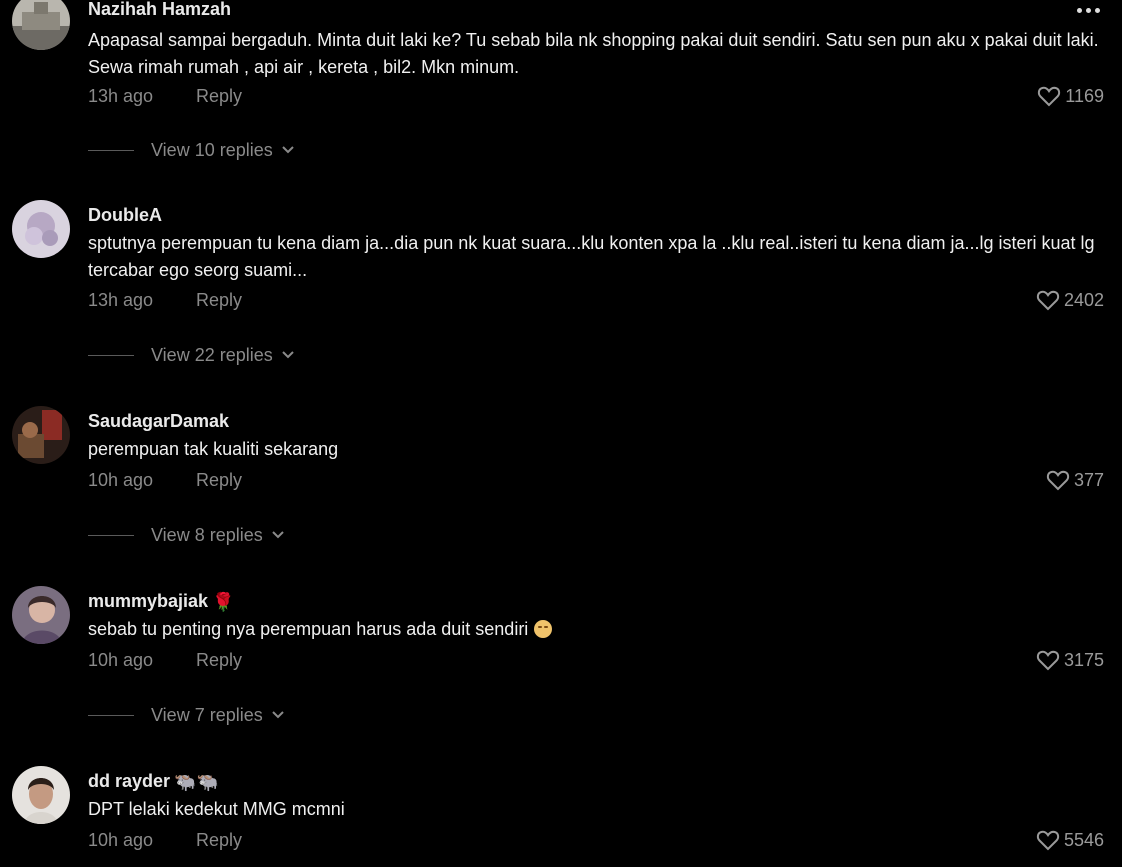  What do you see at coordinates (158, 421) in the screenshot?
I see `comment-username: SaudagarDamak` at bounding box center [158, 421].